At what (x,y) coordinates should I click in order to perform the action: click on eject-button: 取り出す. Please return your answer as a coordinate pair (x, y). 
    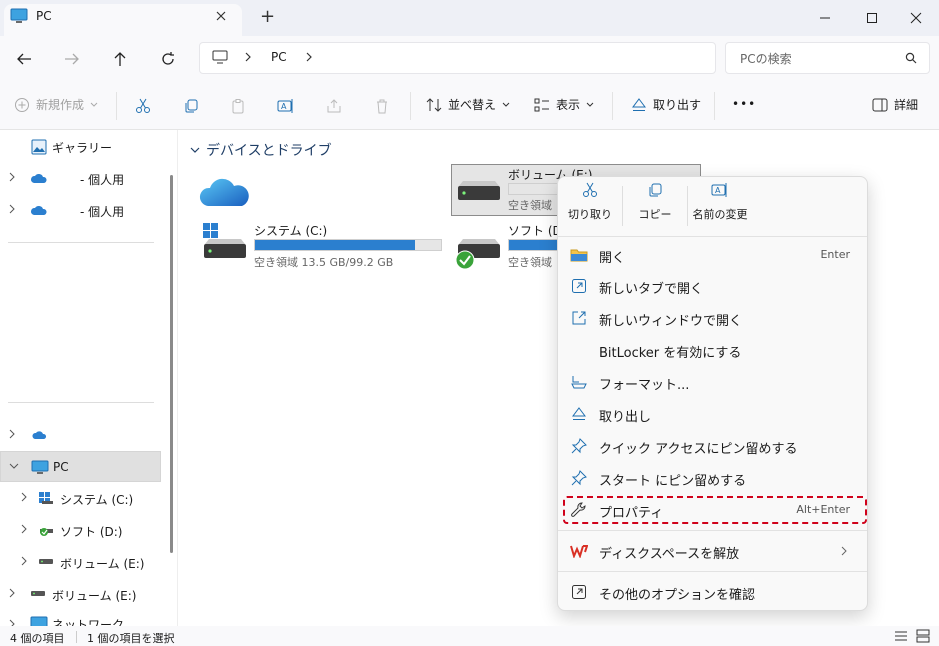
    Looking at the image, I should click on (666, 104).